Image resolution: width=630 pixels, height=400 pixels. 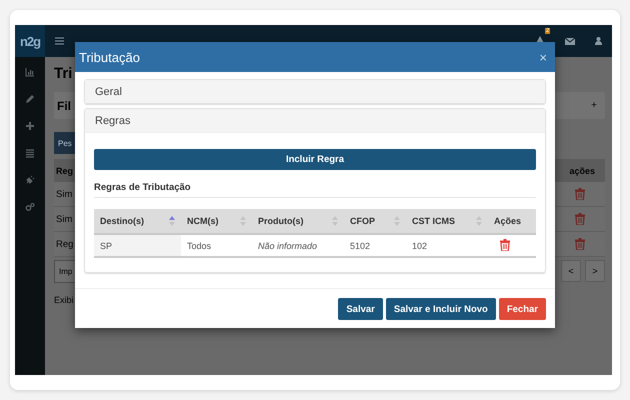 I want to click on column-header: Reg, so click(x=65, y=171).